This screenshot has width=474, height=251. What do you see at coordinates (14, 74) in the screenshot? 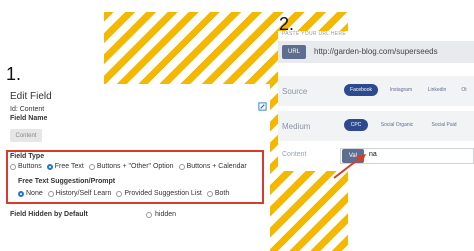
I see `step-number-1: 1.` at bounding box center [14, 74].